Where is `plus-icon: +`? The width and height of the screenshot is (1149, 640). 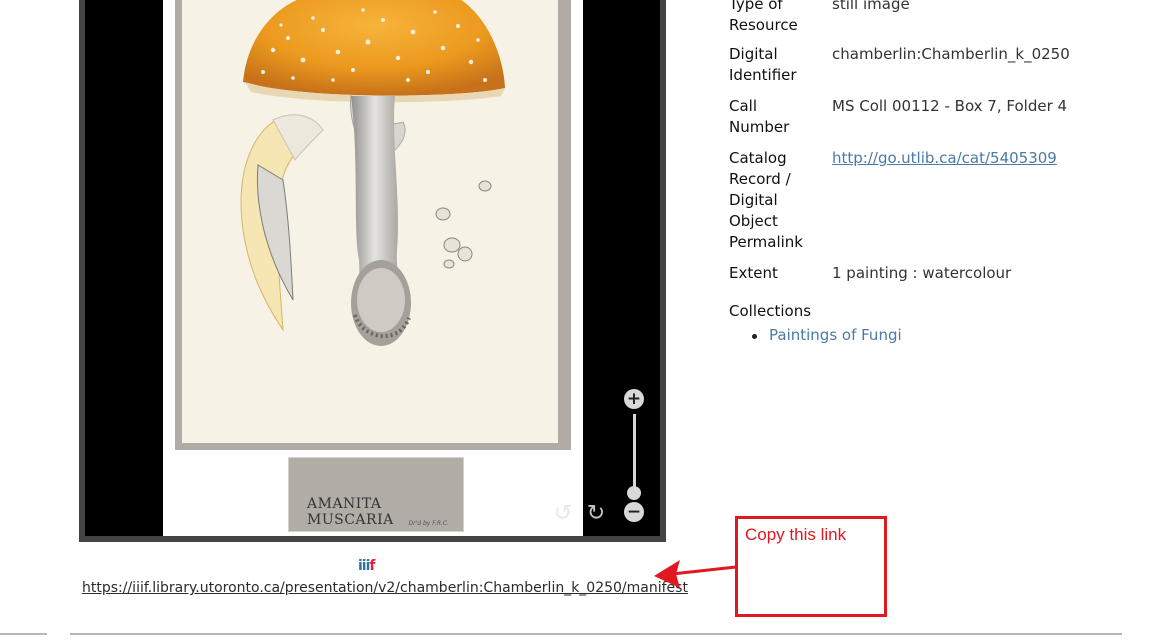 plus-icon: + is located at coordinates (634, 399).